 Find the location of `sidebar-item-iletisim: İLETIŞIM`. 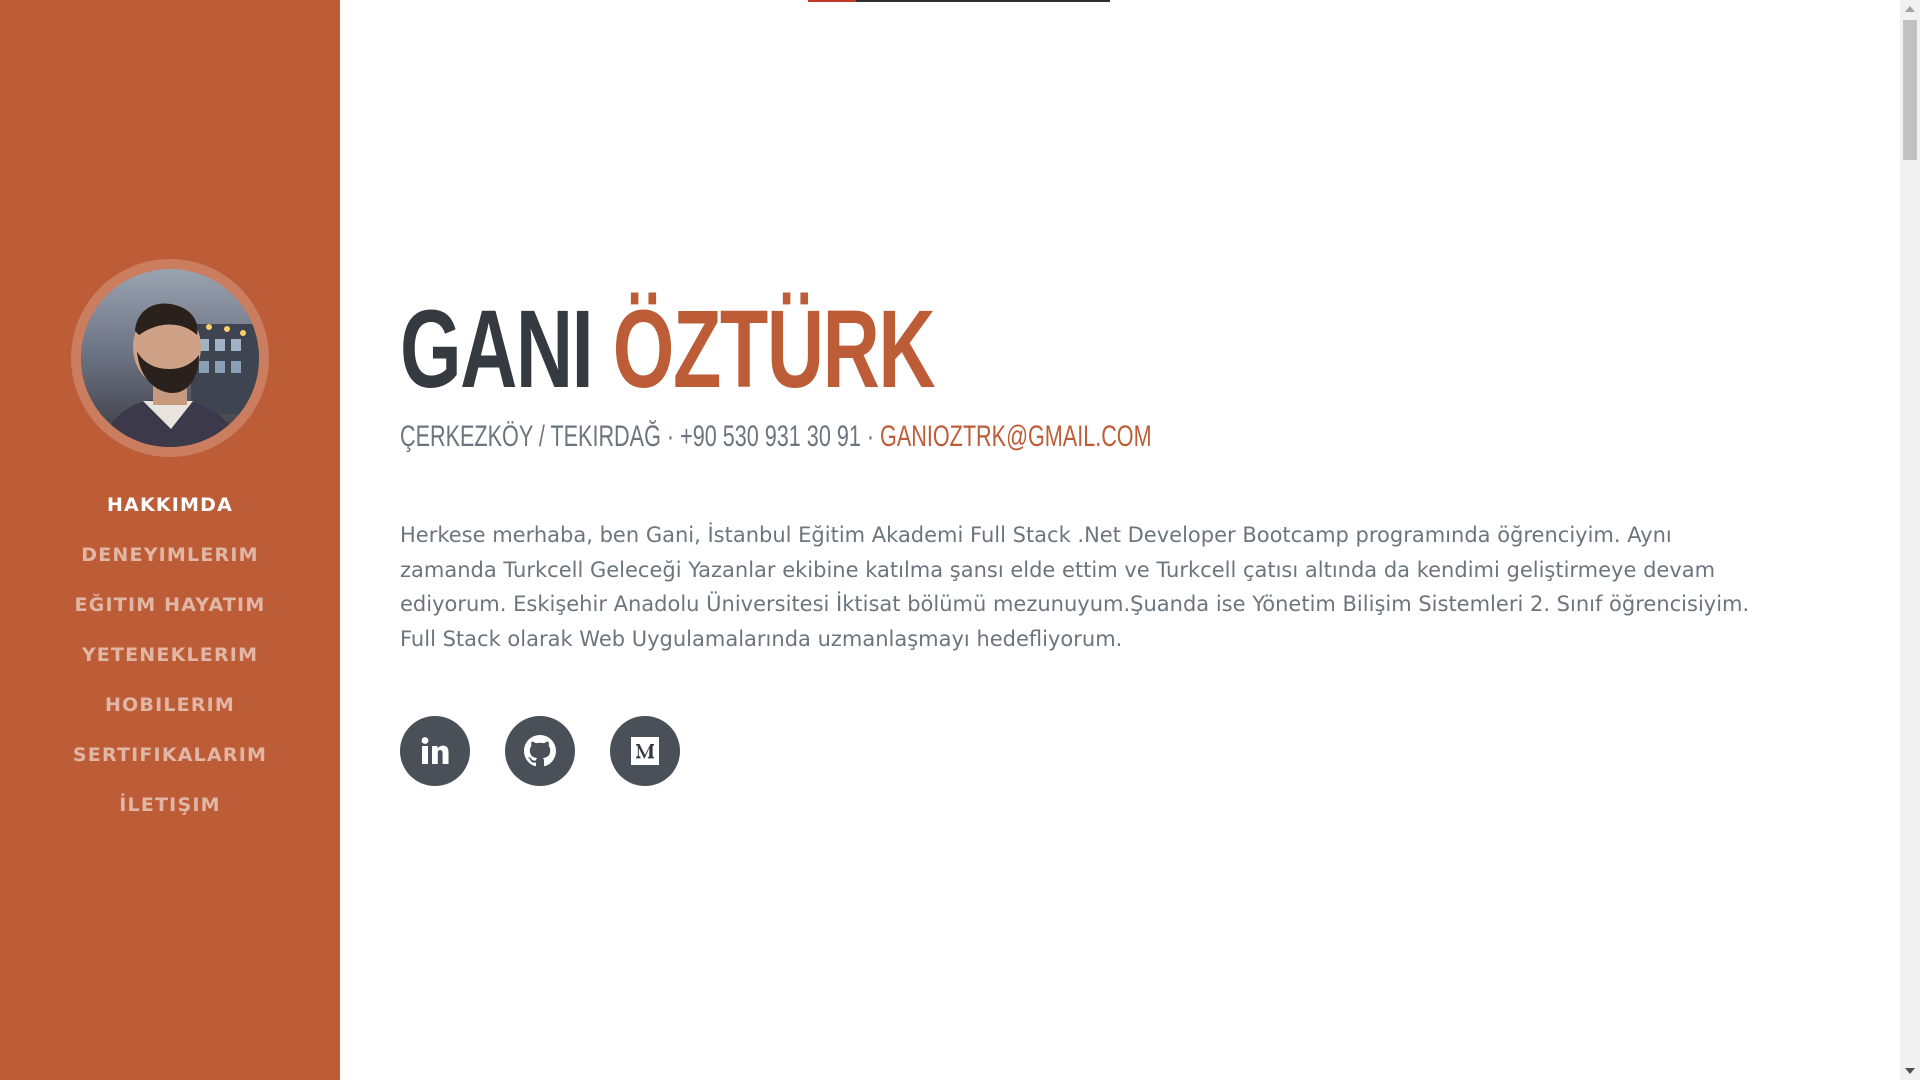

sidebar-item-iletisim: İLETIŞIM is located at coordinates (170, 805).